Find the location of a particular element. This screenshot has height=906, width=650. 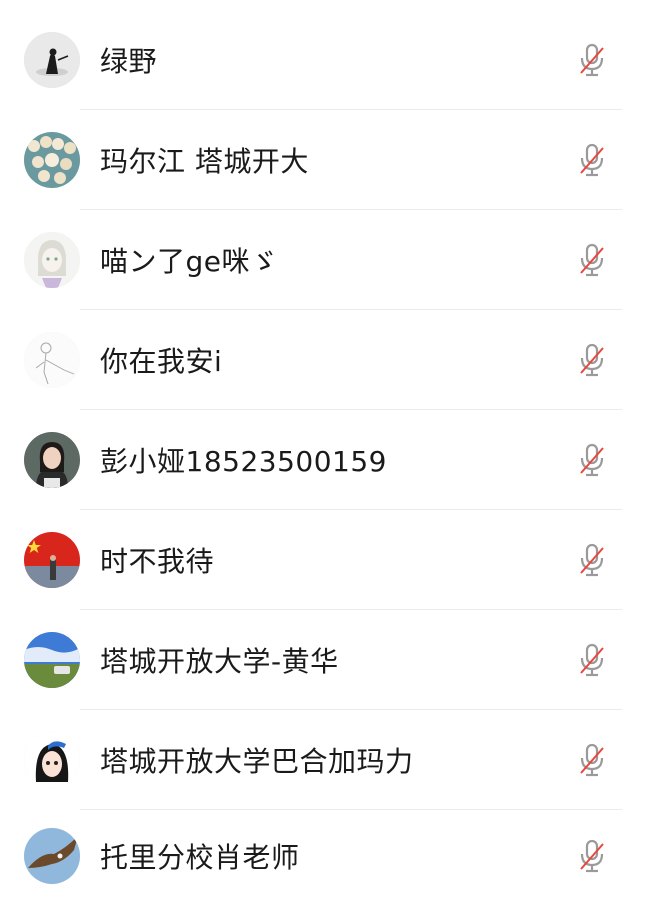

member-name: 喵ン了ge咪ゞ is located at coordinates (189, 261).